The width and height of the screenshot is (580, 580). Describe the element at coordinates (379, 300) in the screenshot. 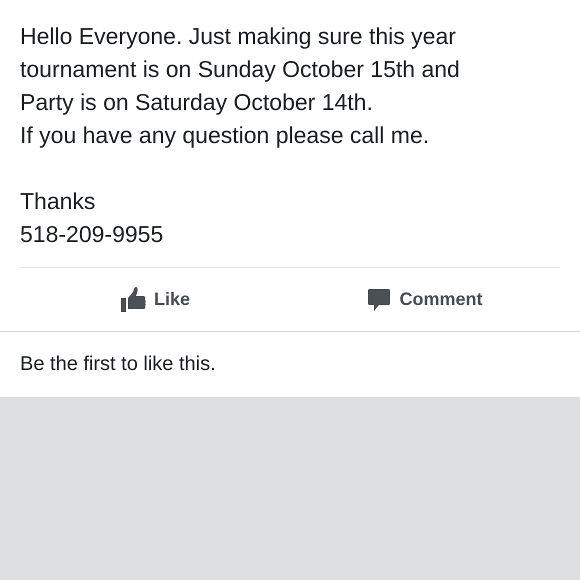

I see `speech-bubble-icon` at that location.